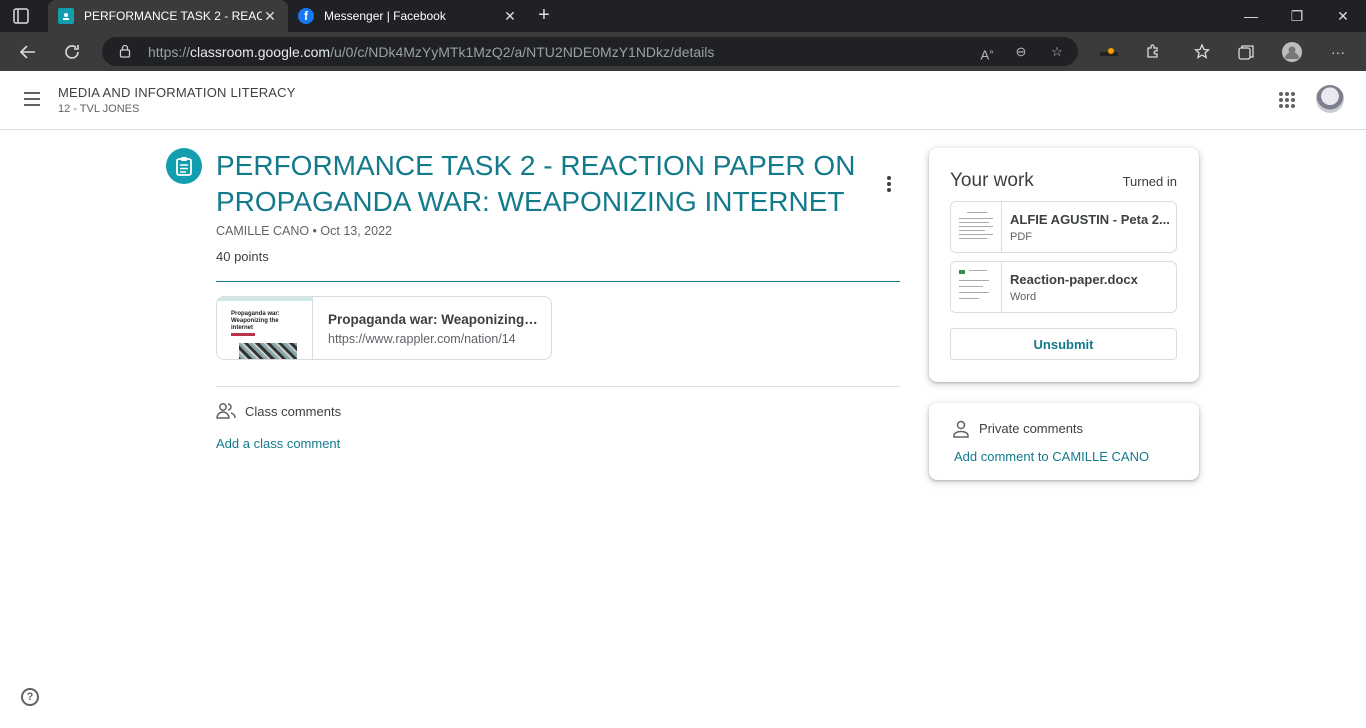  I want to click on close-window-button: ✕, so click(1343, 16).